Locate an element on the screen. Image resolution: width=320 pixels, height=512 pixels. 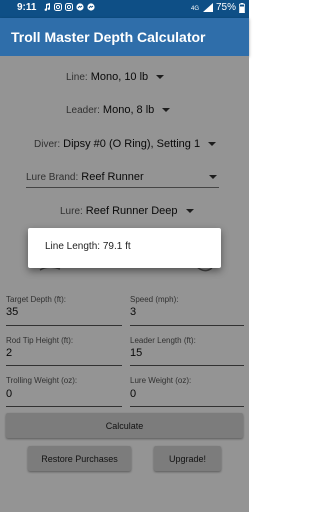
status-bar: 9:11 4G 75% is located at coordinates (124, 9).